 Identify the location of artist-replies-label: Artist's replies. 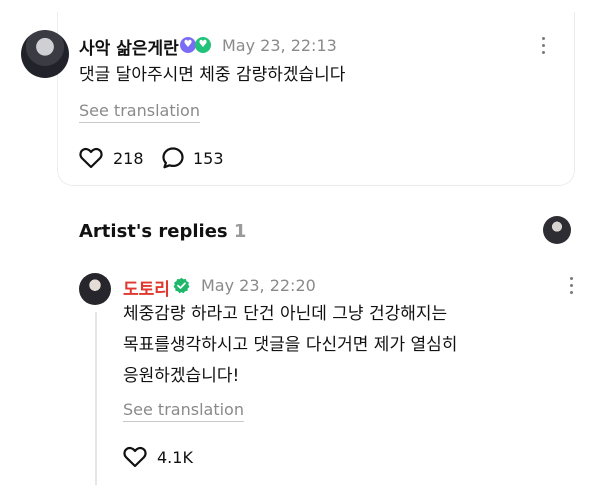
(153, 231).